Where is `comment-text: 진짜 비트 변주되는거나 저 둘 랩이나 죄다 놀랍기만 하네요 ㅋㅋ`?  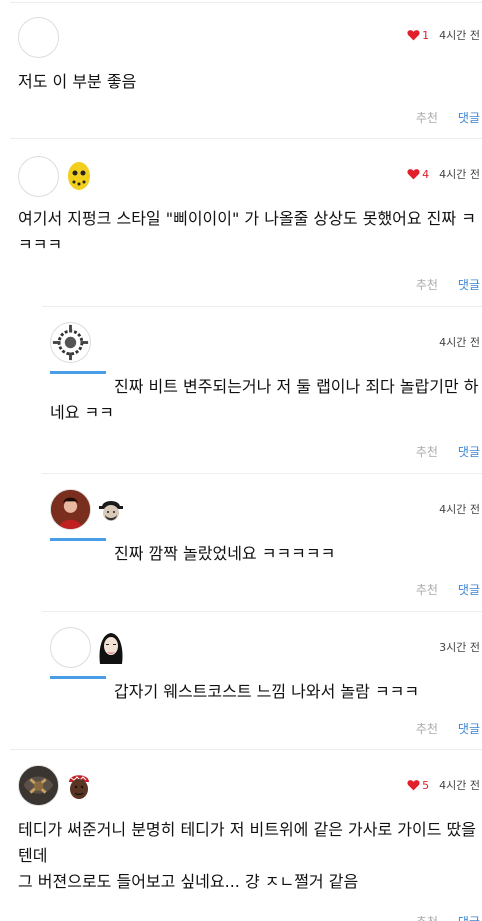 comment-text: 진짜 비트 변주되는거나 저 둘 랩이나 죄다 놀랍기만 하네요 ㅋㅋ is located at coordinates (265, 398).